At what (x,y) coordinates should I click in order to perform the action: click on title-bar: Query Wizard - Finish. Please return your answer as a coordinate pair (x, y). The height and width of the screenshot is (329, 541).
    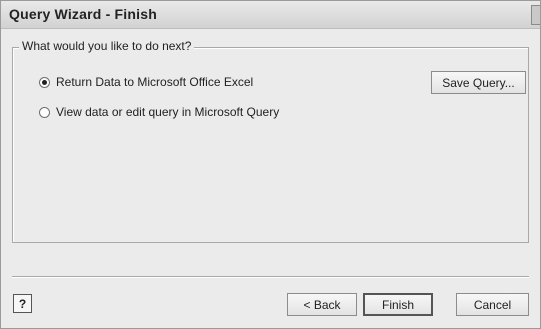
    Looking at the image, I should click on (270, 15).